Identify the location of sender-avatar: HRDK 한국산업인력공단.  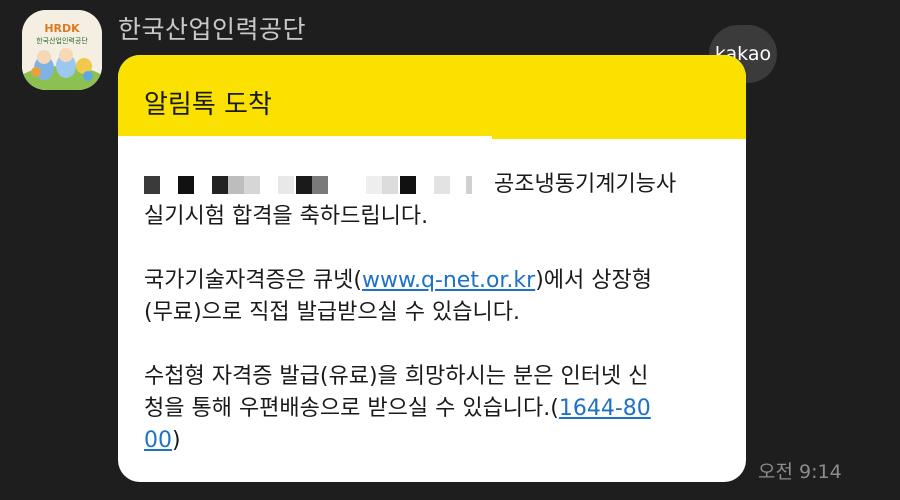
(62, 50).